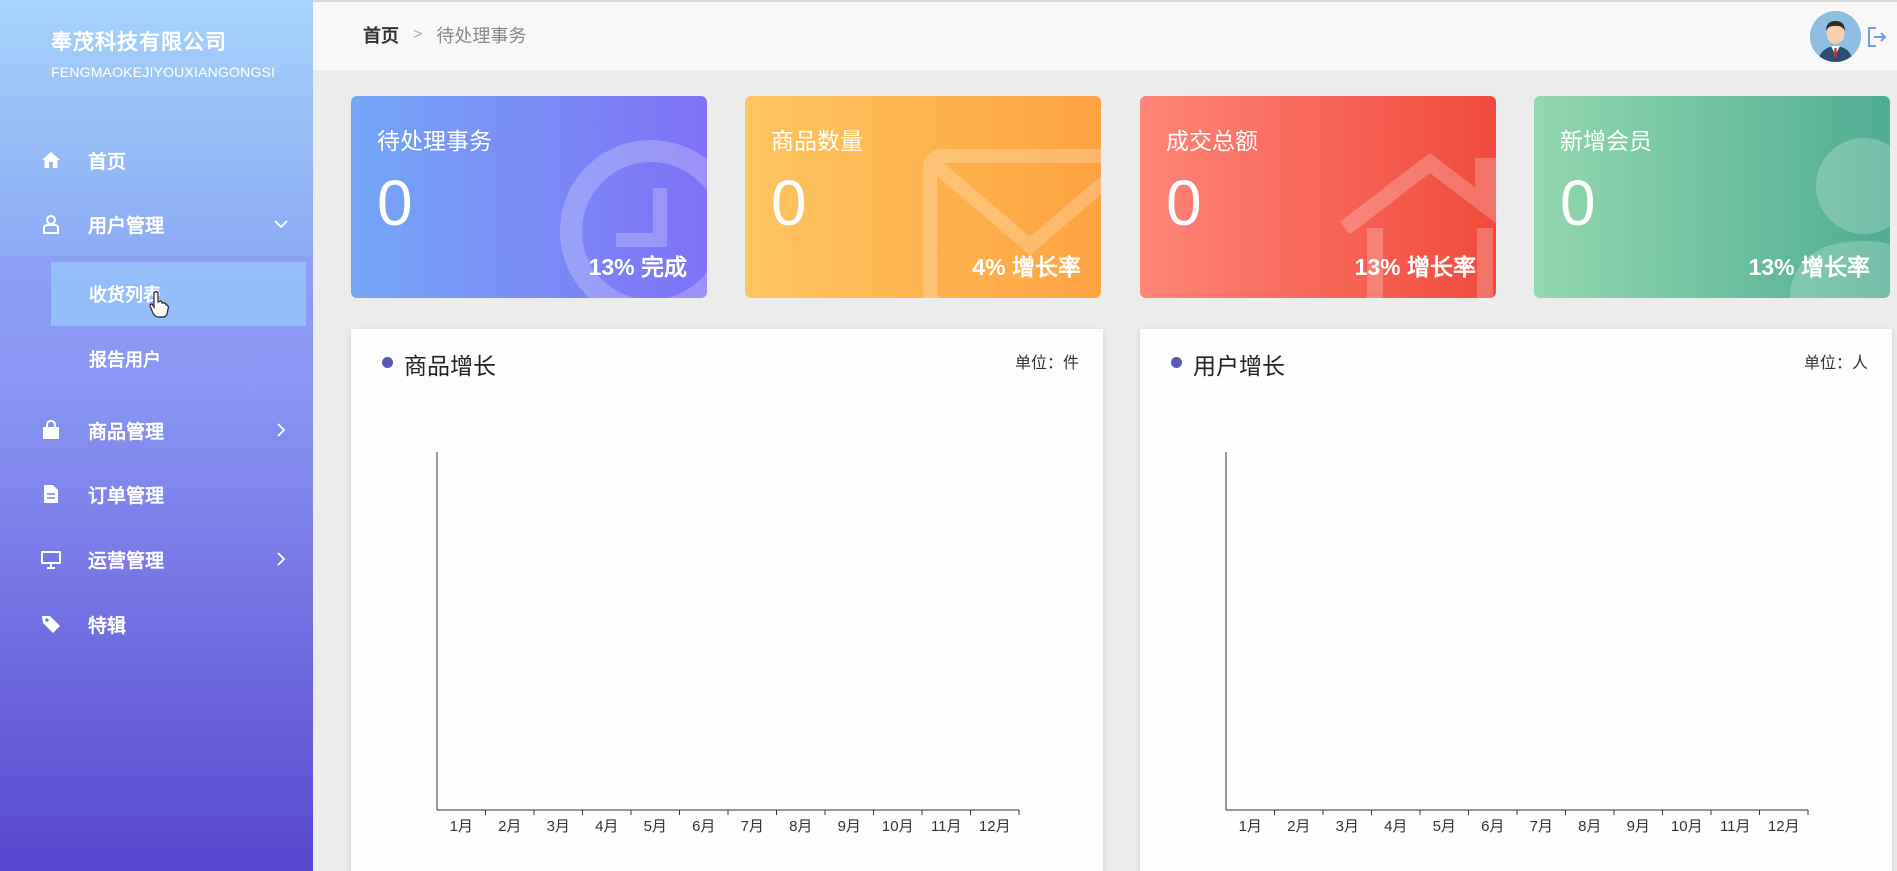  What do you see at coordinates (51, 160) in the screenshot?
I see `home-icon` at bounding box center [51, 160].